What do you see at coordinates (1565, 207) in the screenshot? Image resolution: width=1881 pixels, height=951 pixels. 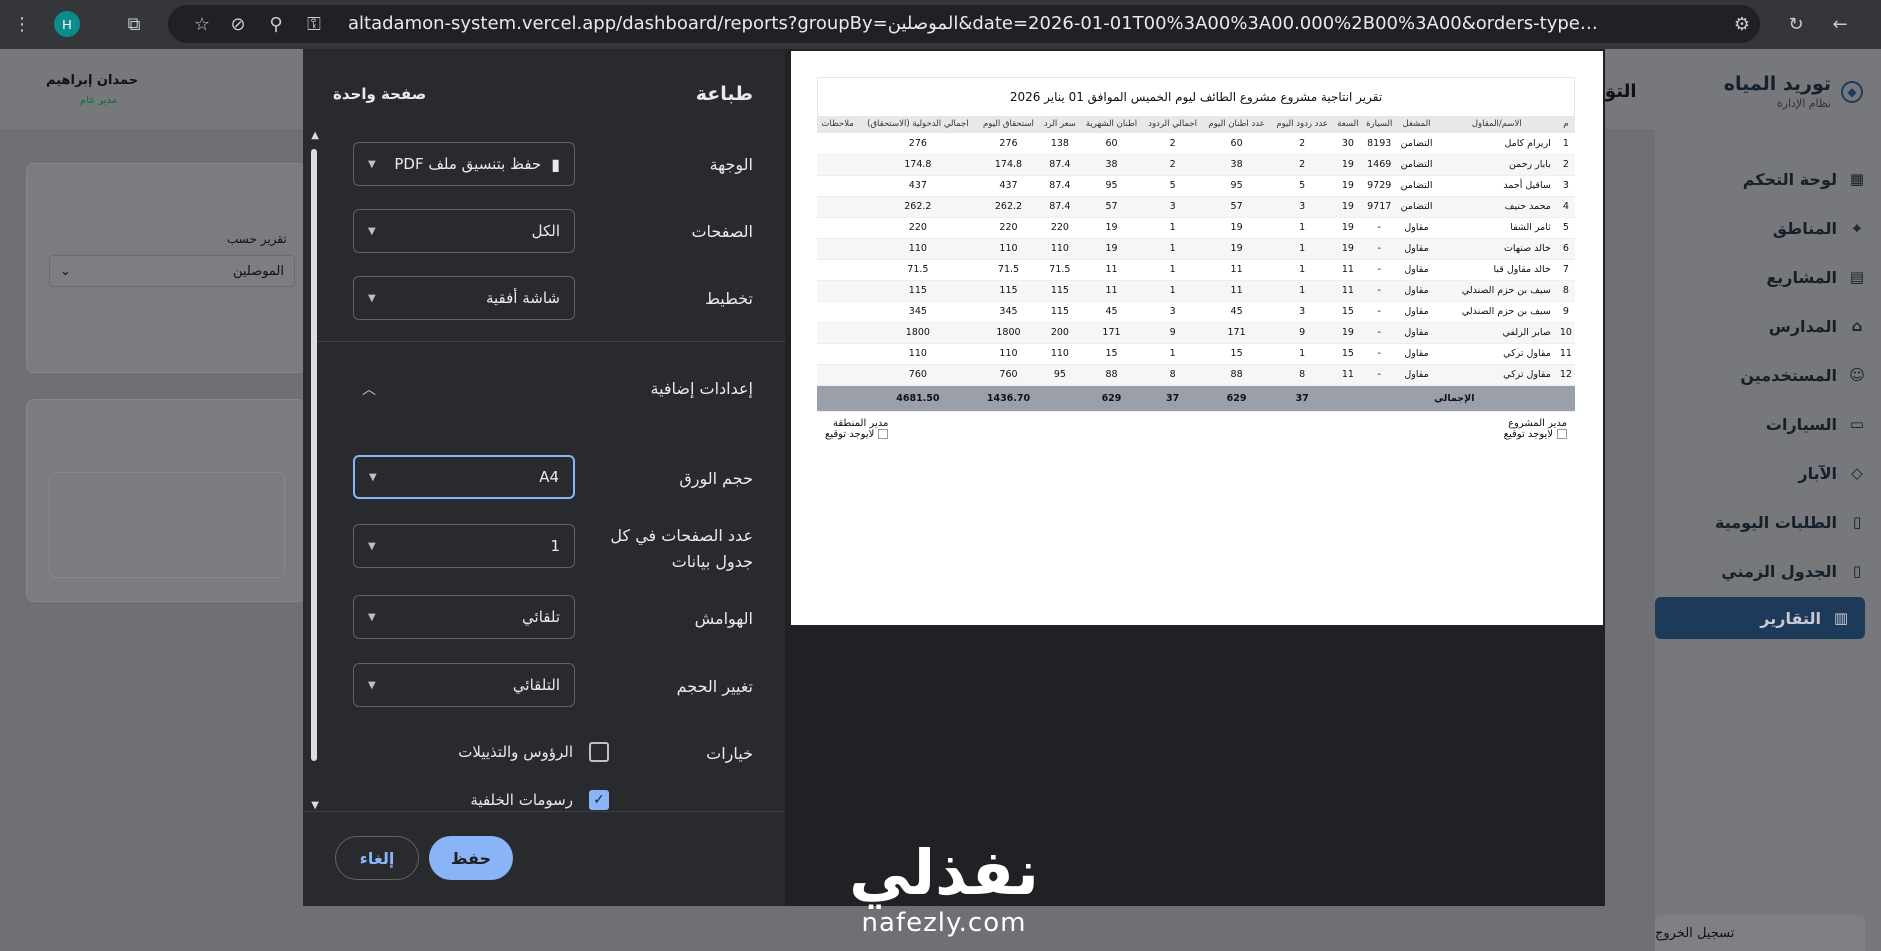 I see `table-cell: 4` at bounding box center [1565, 207].